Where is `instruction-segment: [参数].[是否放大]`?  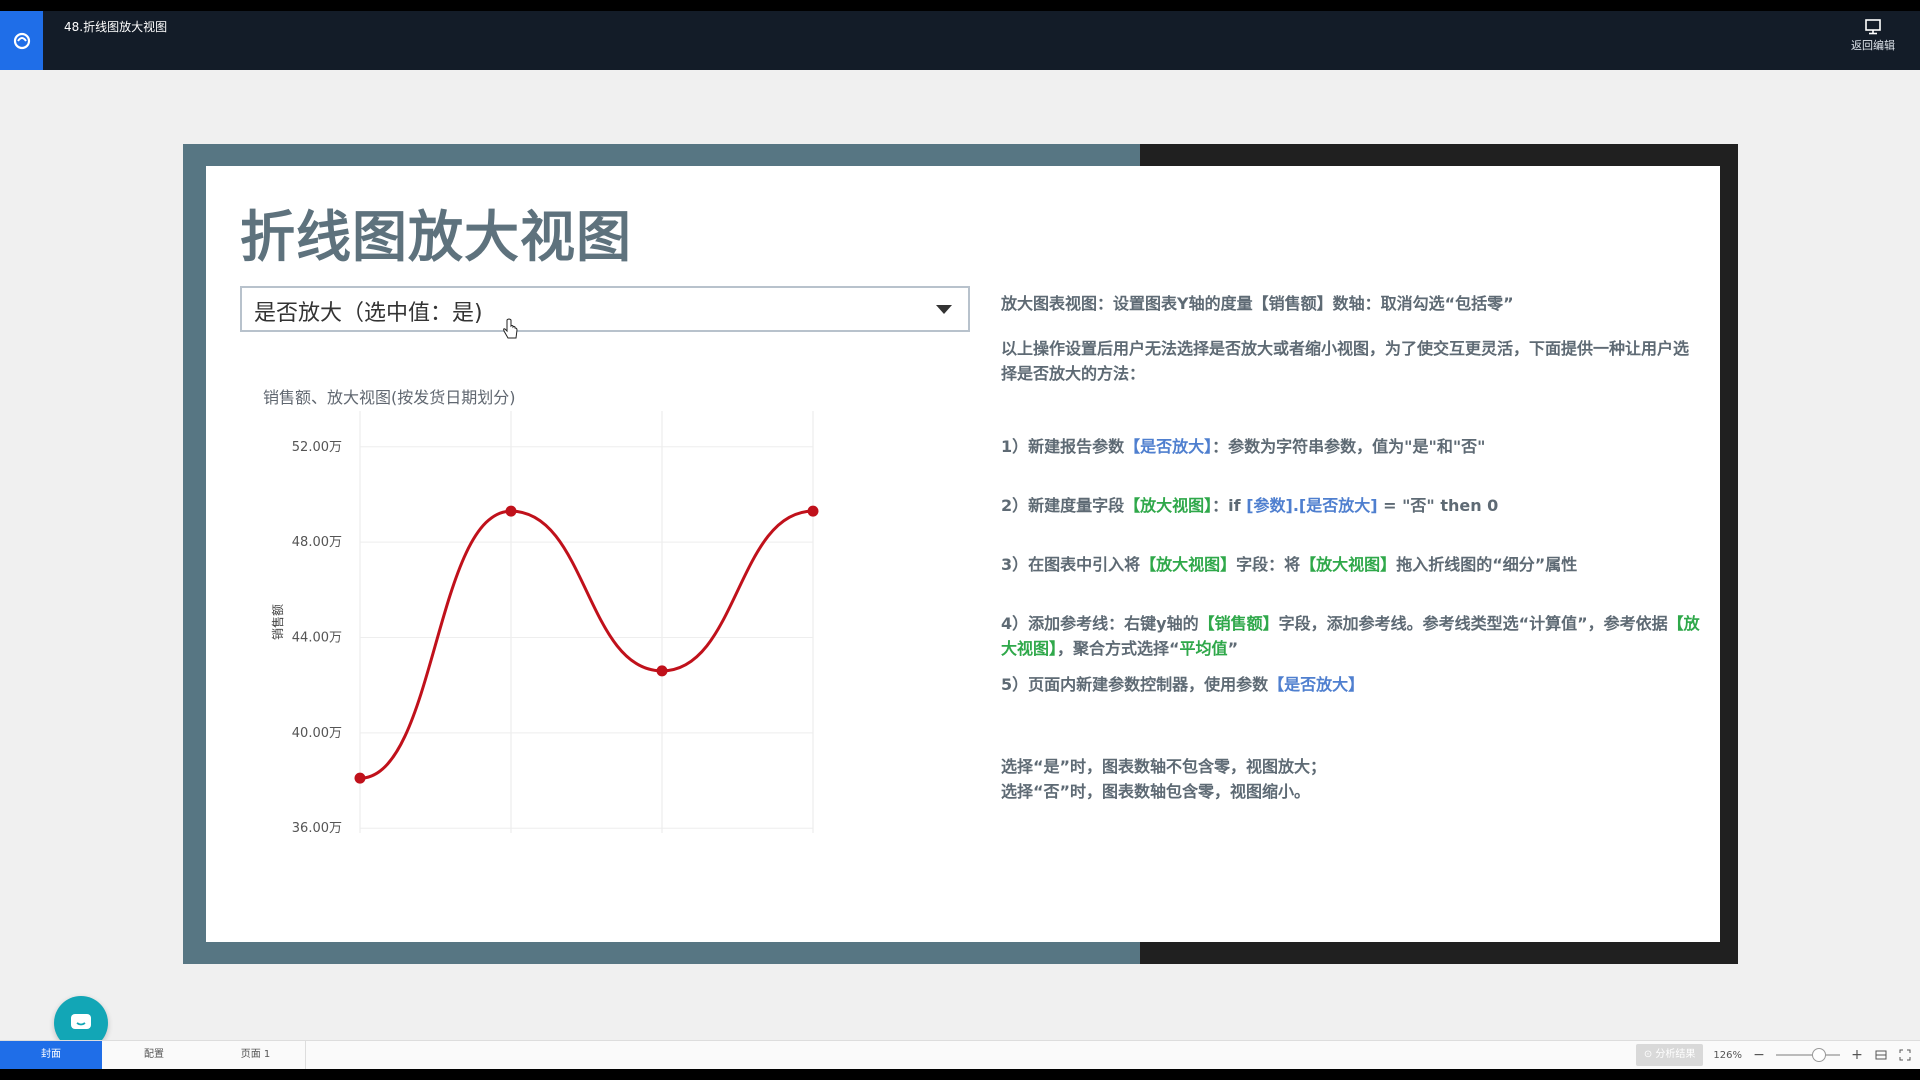 instruction-segment: [参数].[是否放大] is located at coordinates (1312, 505).